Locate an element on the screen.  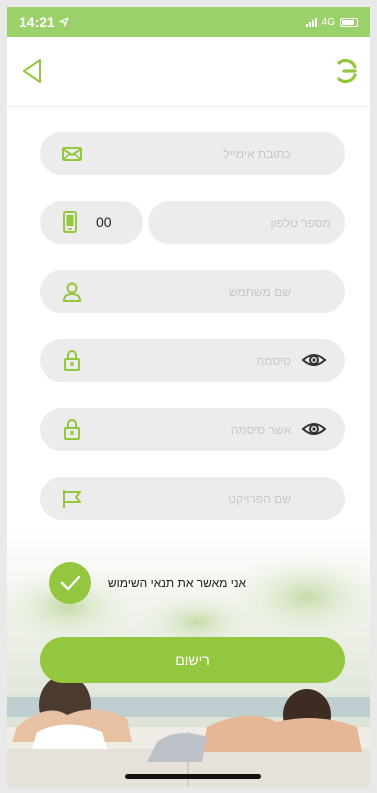
phone-input is located at coordinates (246, 222).